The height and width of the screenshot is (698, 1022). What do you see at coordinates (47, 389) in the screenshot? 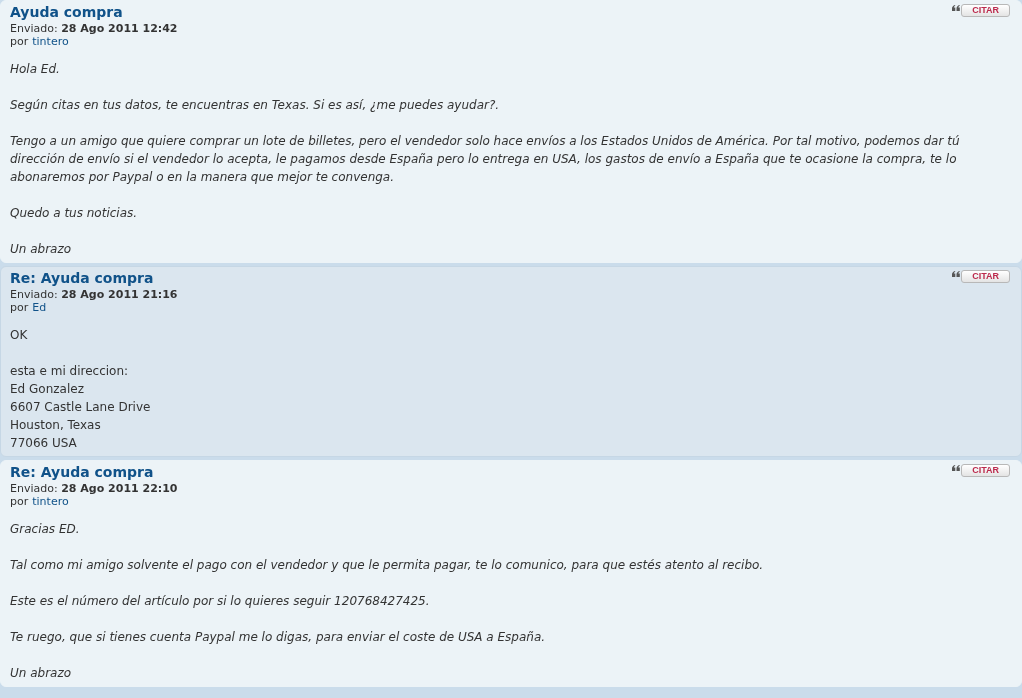
I see `post-text: Ed Gonzalez` at bounding box center [47, 389].